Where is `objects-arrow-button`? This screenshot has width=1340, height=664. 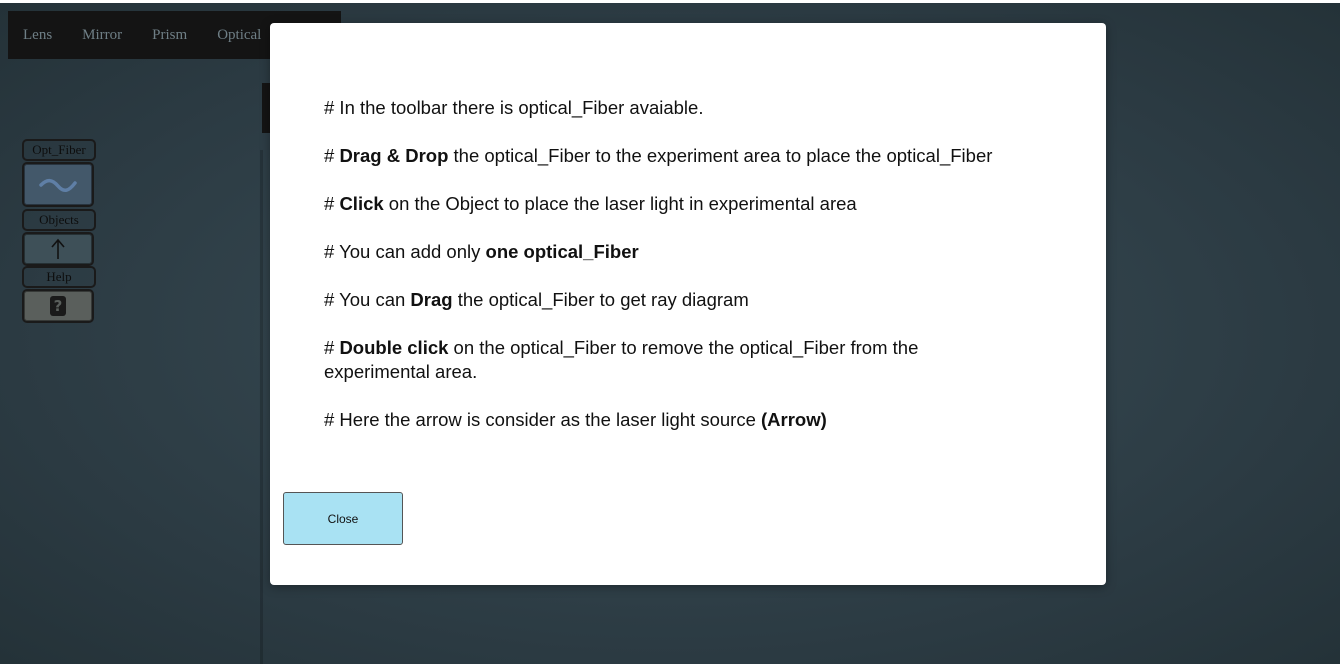 objects-arrow-button is located at coordinates (58, 249).